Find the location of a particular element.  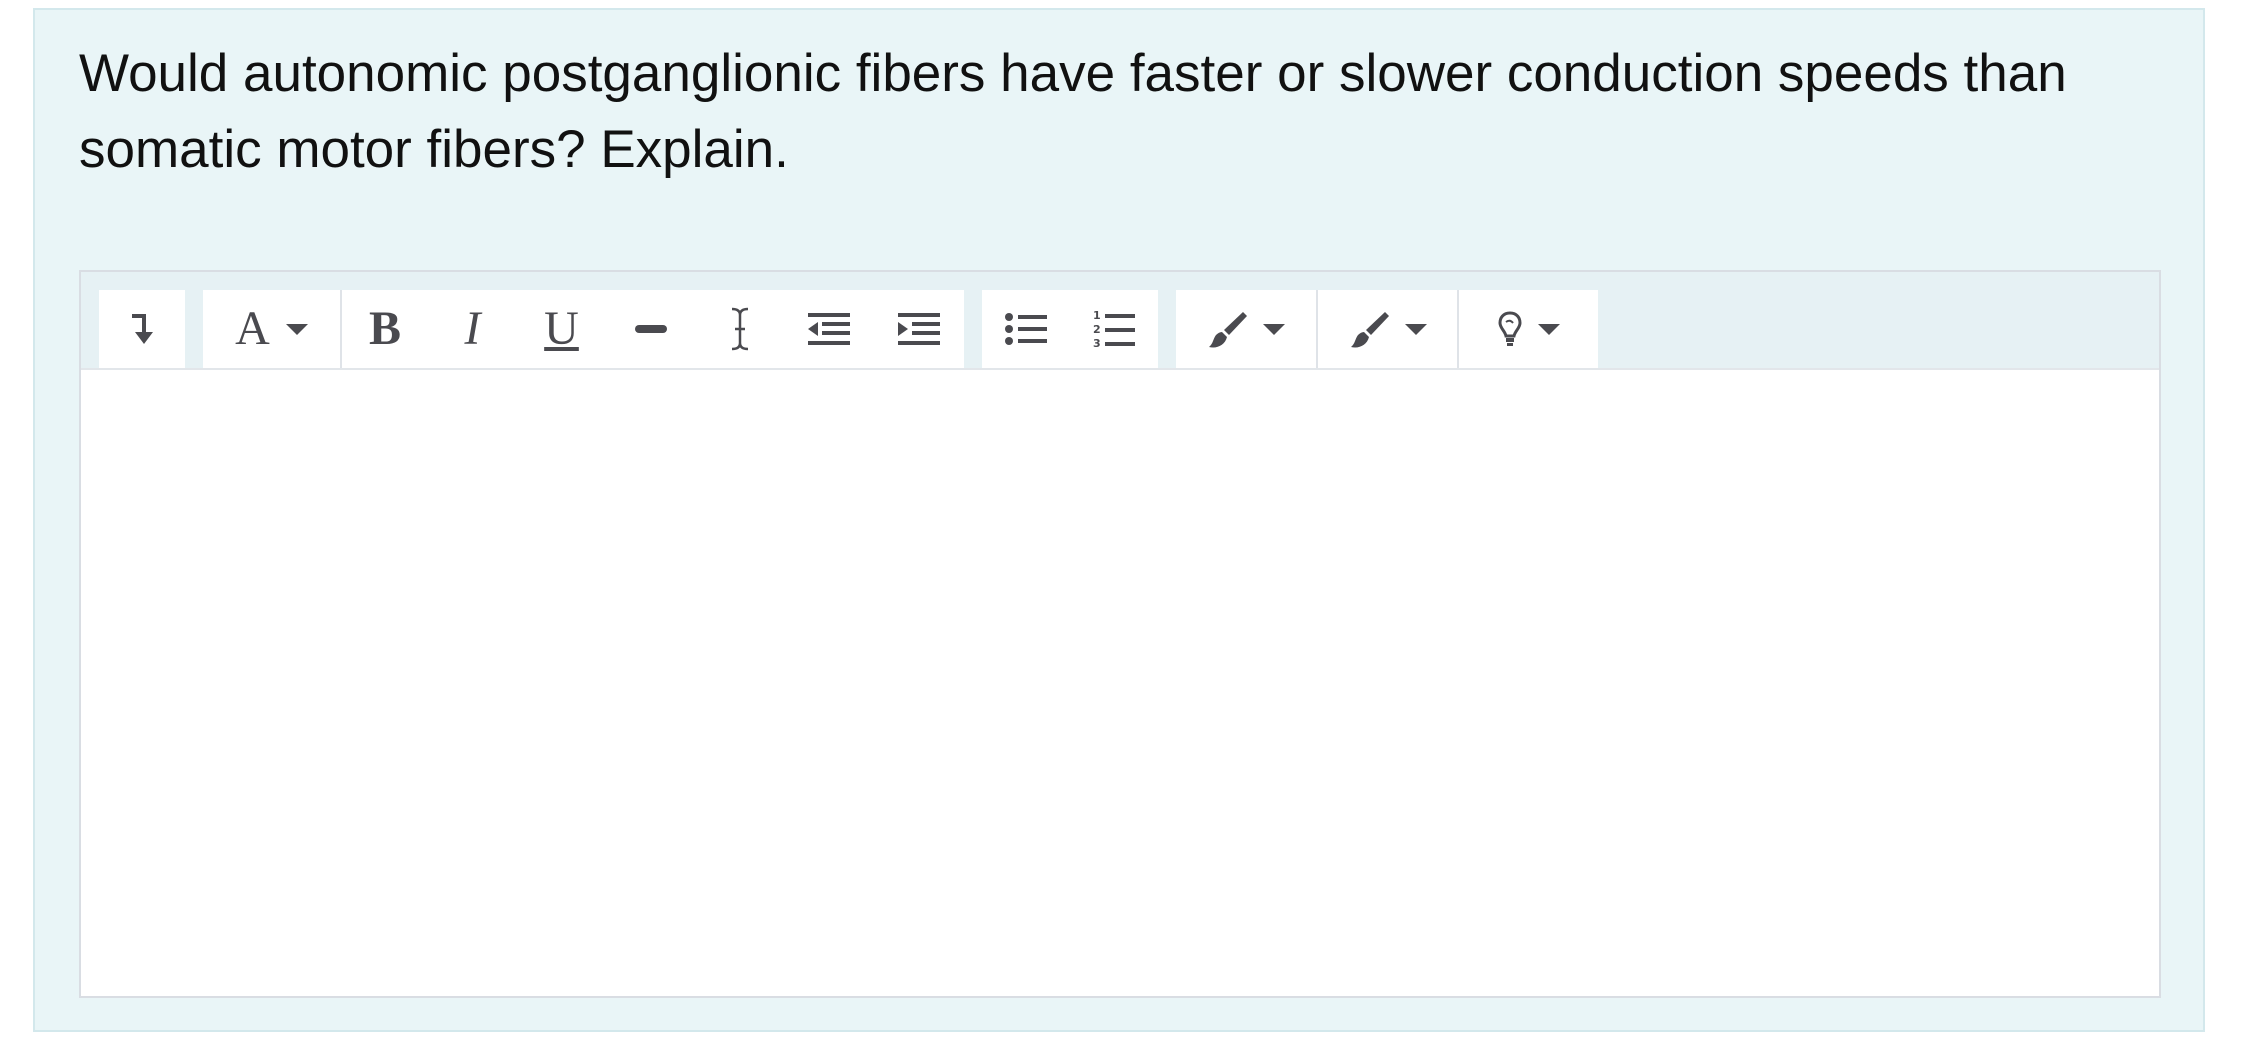

insert-below-button is located at coordinates (142, 329).